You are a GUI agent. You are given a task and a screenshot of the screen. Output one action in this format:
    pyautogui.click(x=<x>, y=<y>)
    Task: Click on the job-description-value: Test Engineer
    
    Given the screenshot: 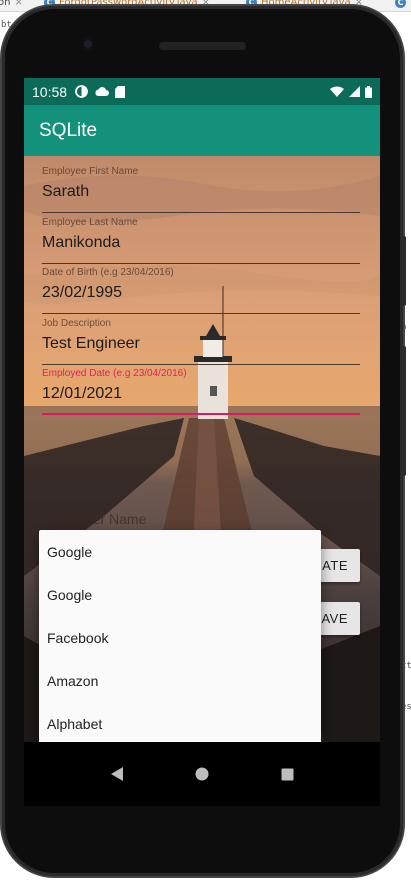 What is the action you would take?
    pyautogui.click(x=201, y=344)
    